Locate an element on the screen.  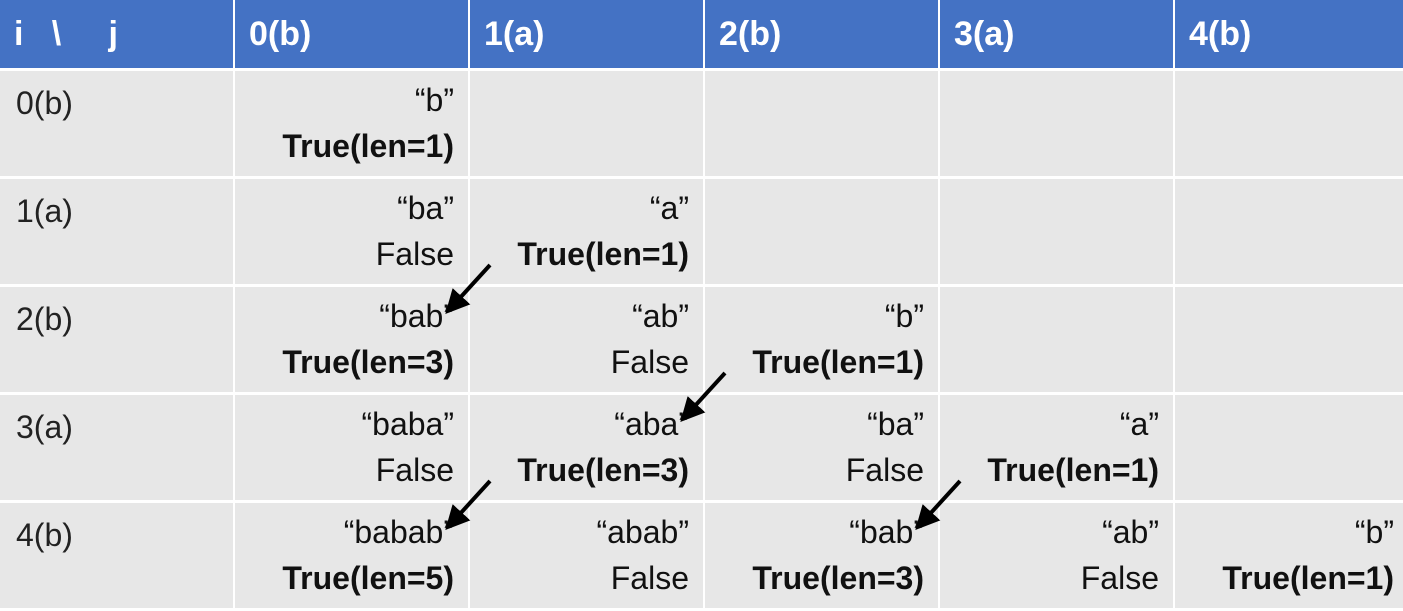
header-corner: i \ j is located at coordinates (116, 34).